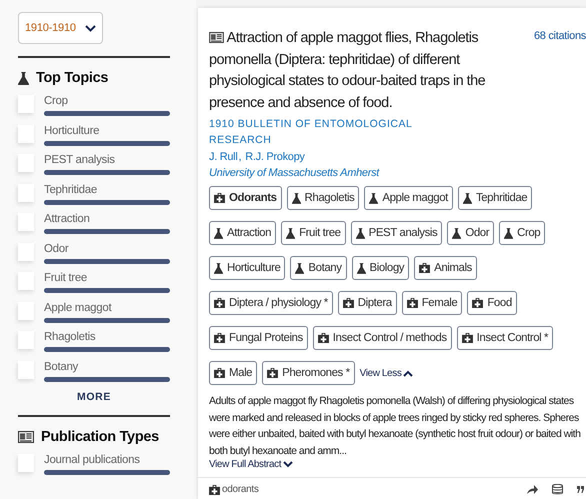 The height and width of the screenshot is (499, 586). I want to click on topic-tag: Insect Control / methods, so click(382, 338).